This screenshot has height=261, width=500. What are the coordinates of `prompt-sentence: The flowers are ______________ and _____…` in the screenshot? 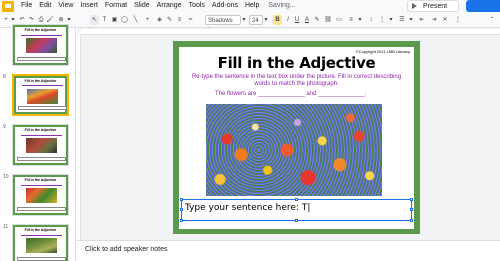 It's located at (290, 94).